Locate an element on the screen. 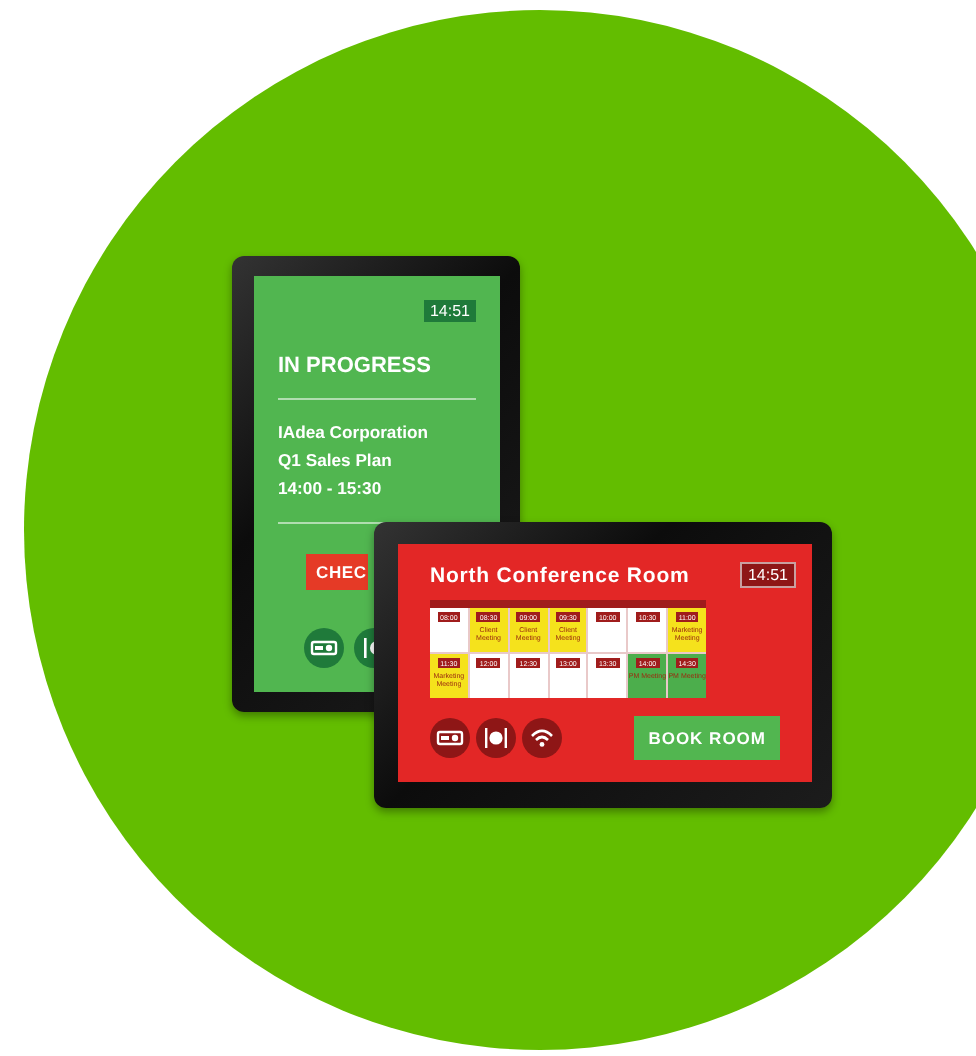 This screenshot has width=976, height=1056. check-in-button: CHEC is located at coordinates (337, 572).